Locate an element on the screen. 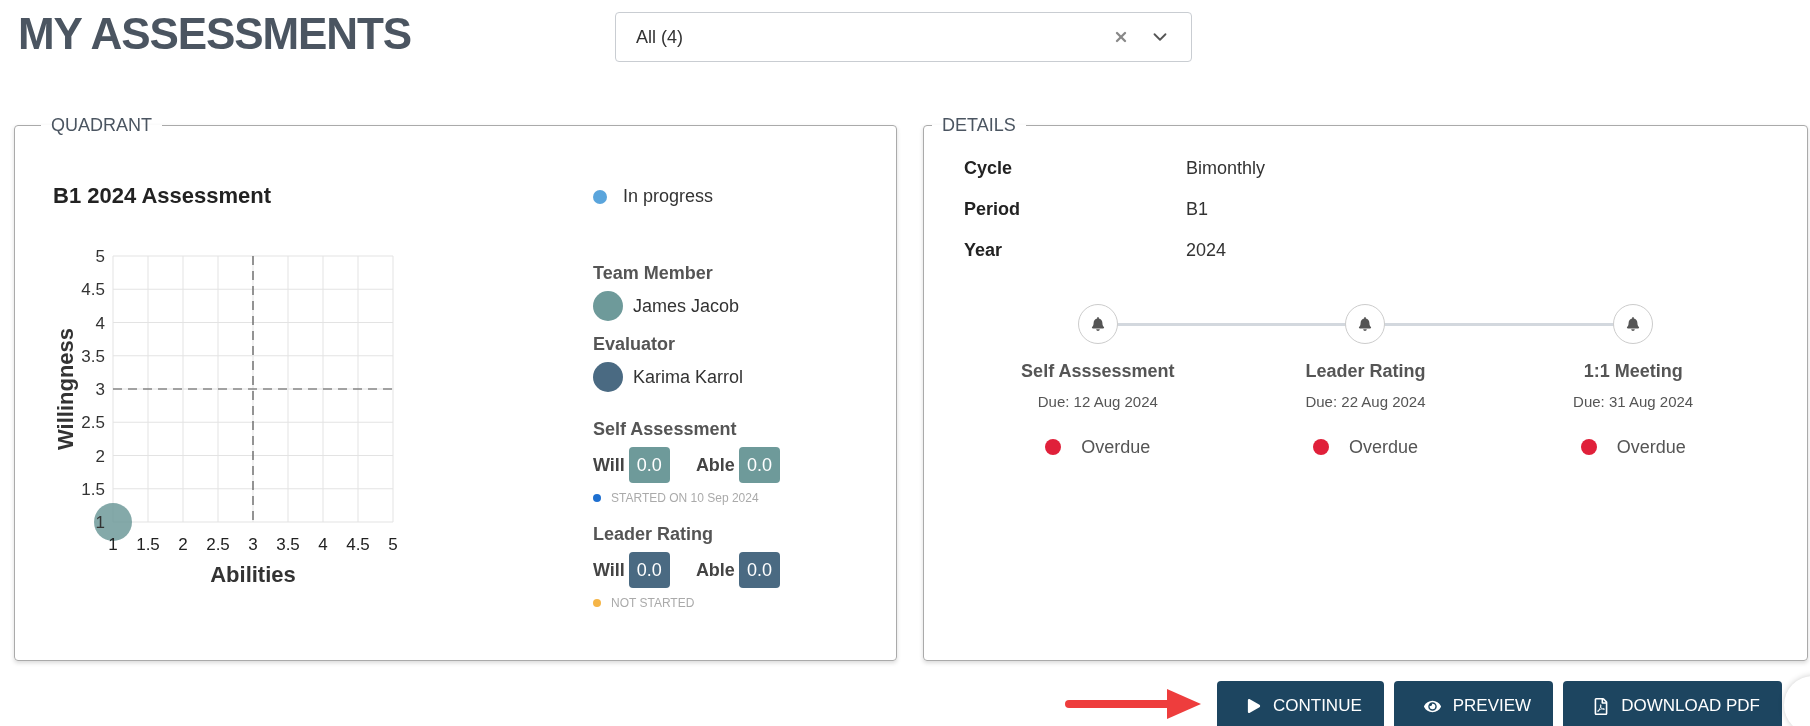  detail-label: Cycle is located at coordinates (989, 168).